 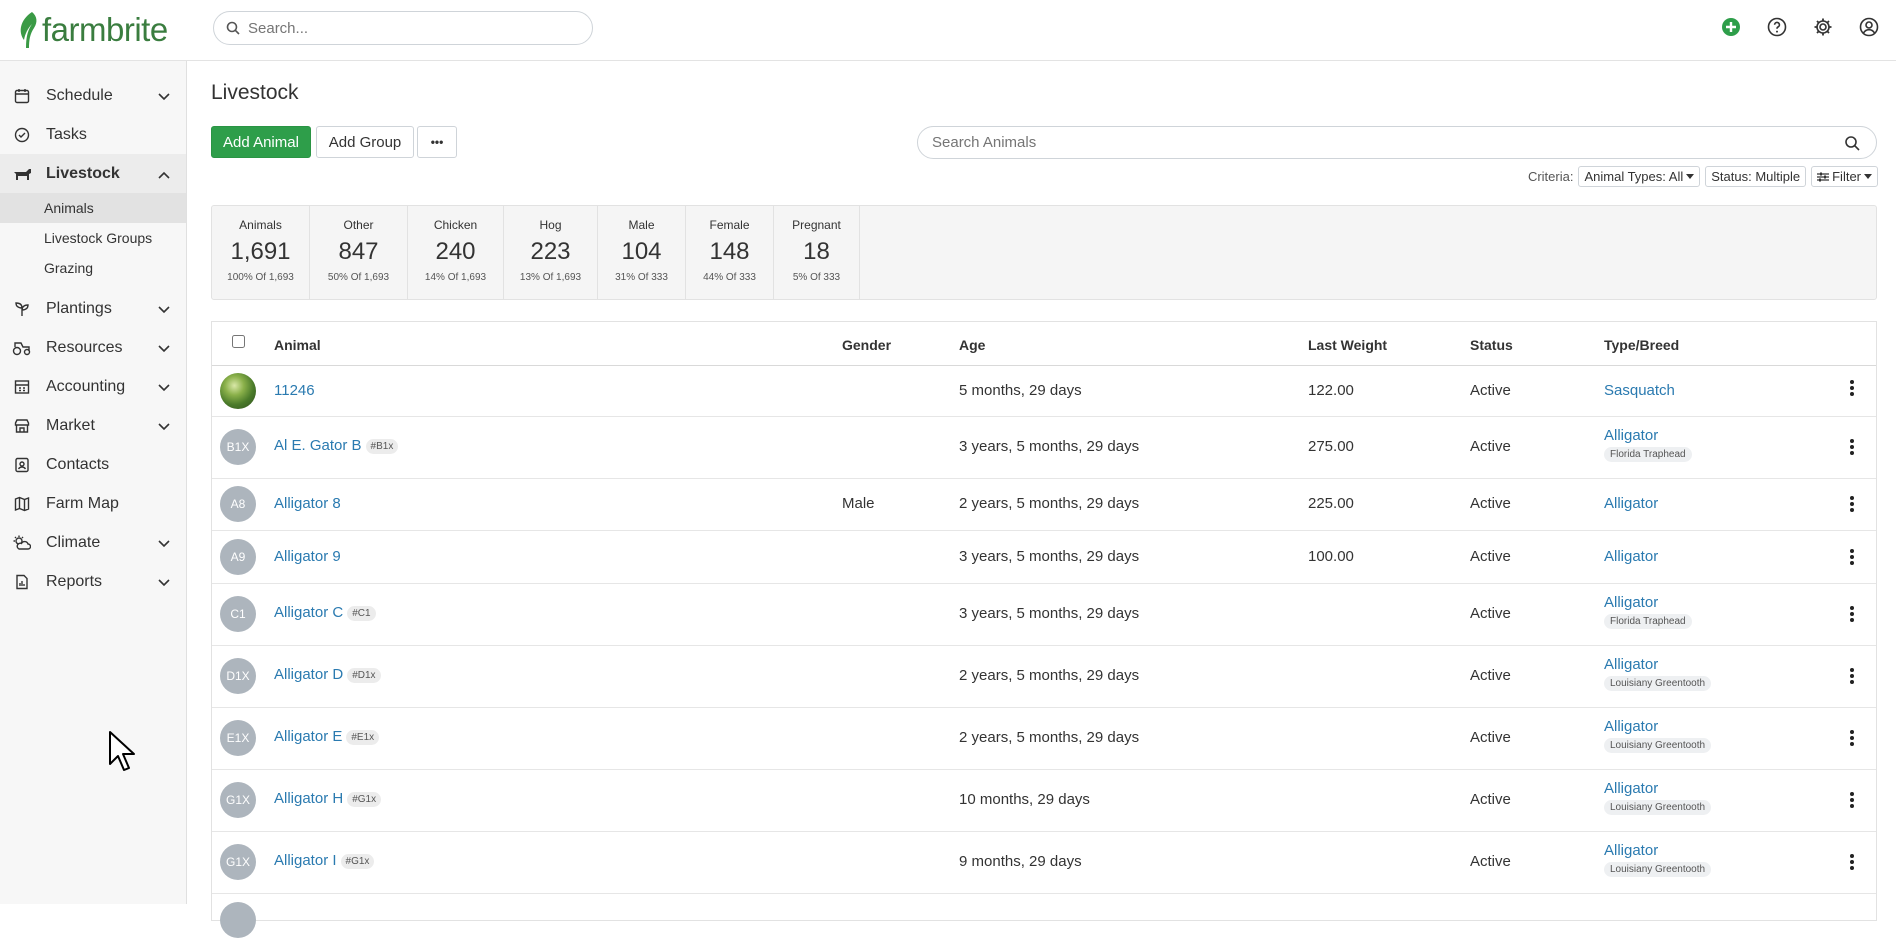 I want to click on sidebar-item-market: Market, so click(x=93, y=425).